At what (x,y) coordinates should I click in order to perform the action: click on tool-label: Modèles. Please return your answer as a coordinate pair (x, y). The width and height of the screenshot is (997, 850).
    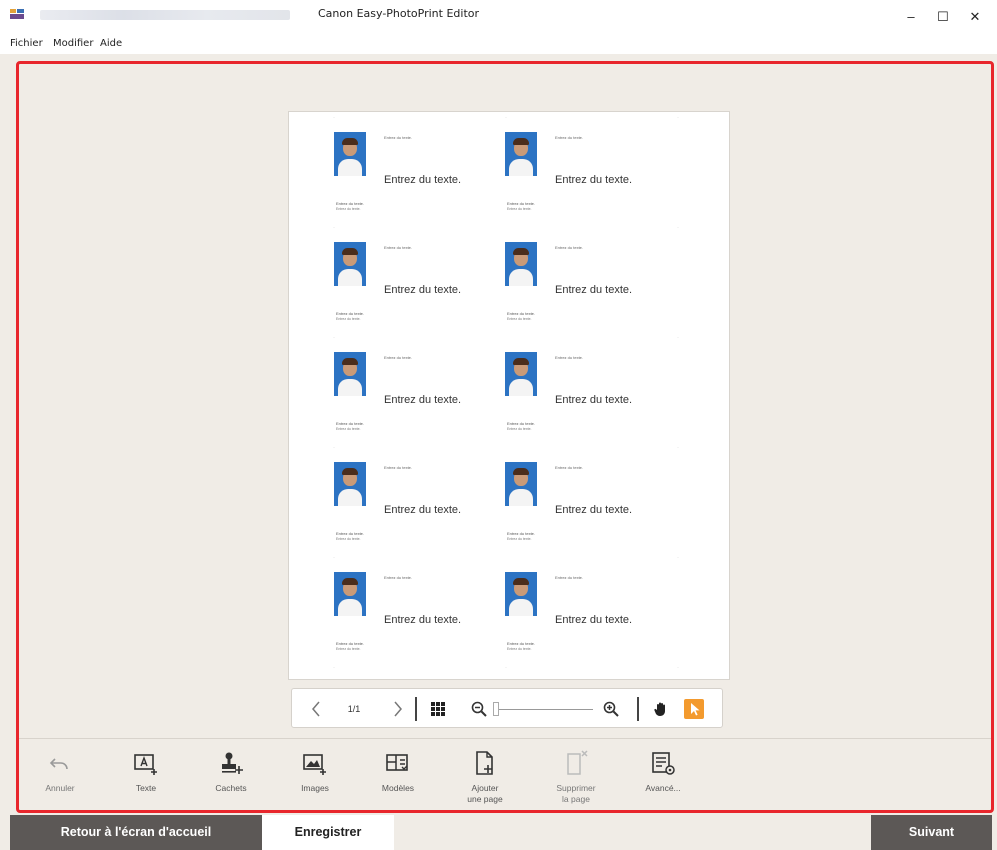
    Looking at the image, I should click on (398, 788).